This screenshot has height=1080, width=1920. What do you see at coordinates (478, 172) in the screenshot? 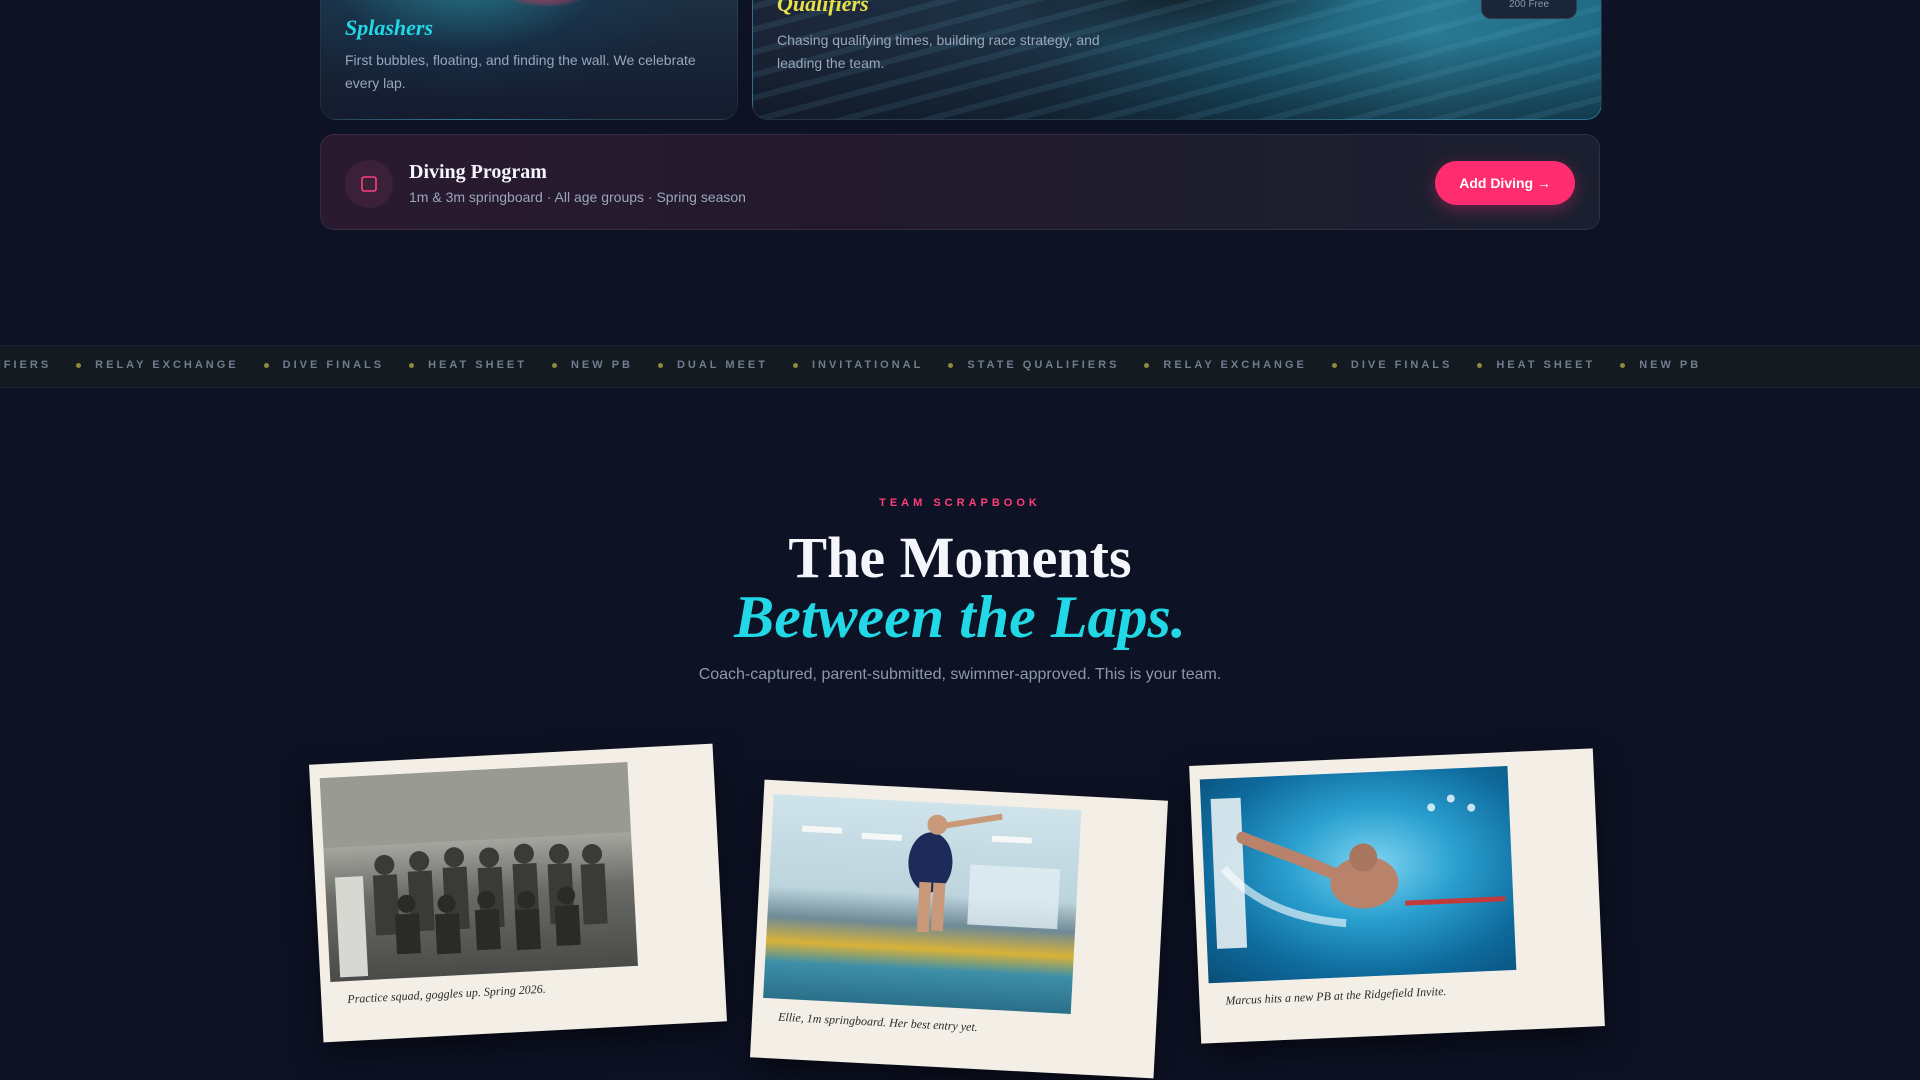
I see `diving-title: Diving Program` at bounding box center [478, 172].